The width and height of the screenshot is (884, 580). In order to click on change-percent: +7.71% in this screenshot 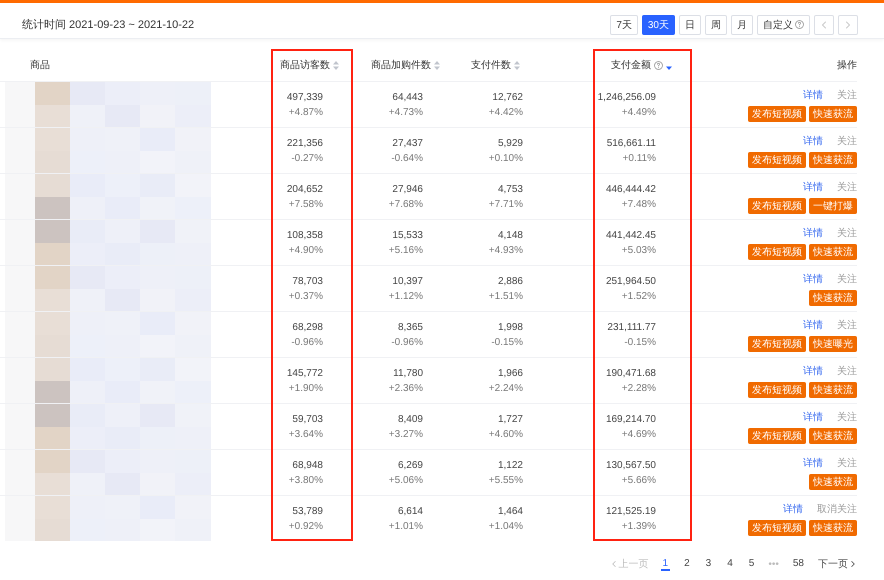, I will do `click(505, 204)`.